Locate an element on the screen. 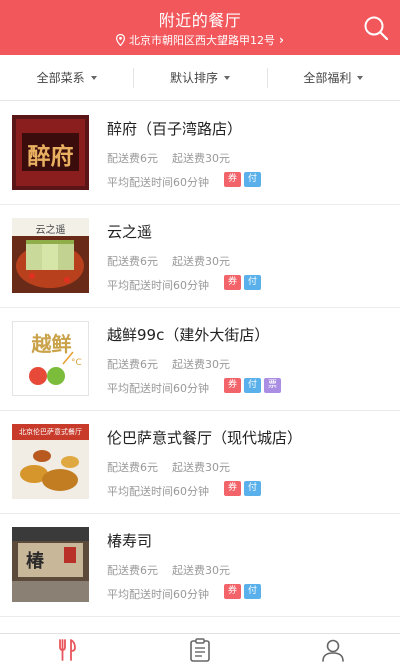 The width and height of the screenshot is (400, 666). restaurant-name: 椿寿司 is located at coordinates (130, 541).